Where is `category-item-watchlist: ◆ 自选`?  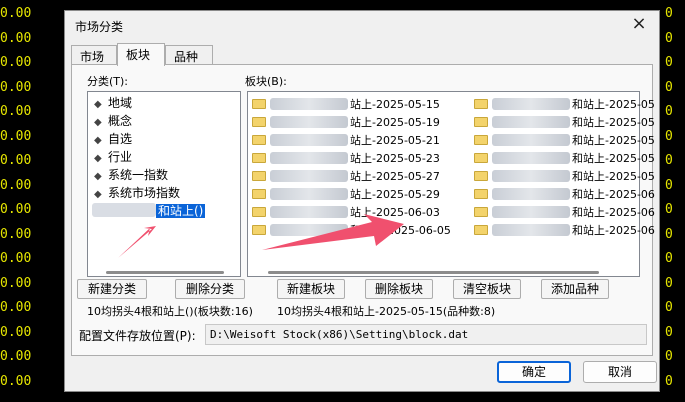
category-item-watchlist: ◆ 自选 is located at coordinates (113, 139).